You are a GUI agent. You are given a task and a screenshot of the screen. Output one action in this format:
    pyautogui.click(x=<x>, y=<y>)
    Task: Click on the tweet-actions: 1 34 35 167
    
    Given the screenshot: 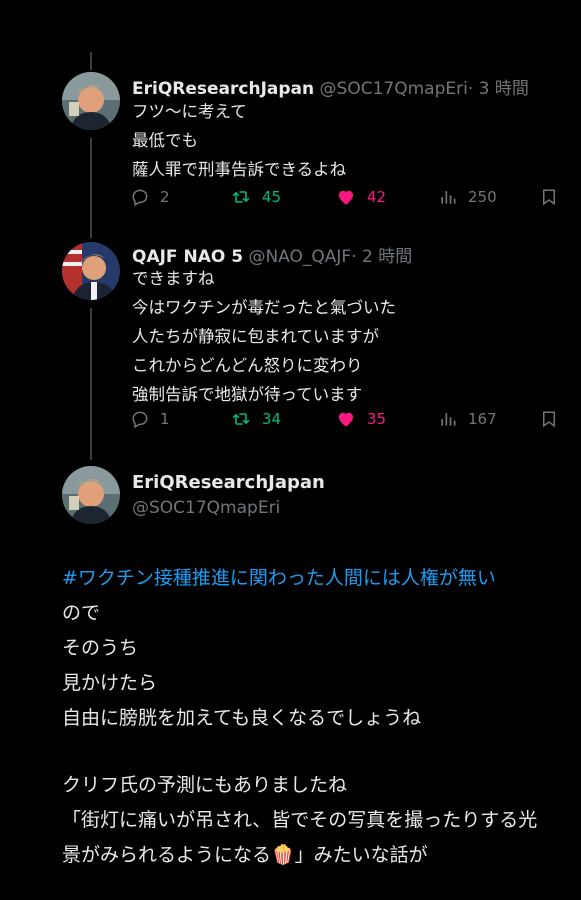 What is the action you would take?
    pyautogui.click(x=350, y=419)
    